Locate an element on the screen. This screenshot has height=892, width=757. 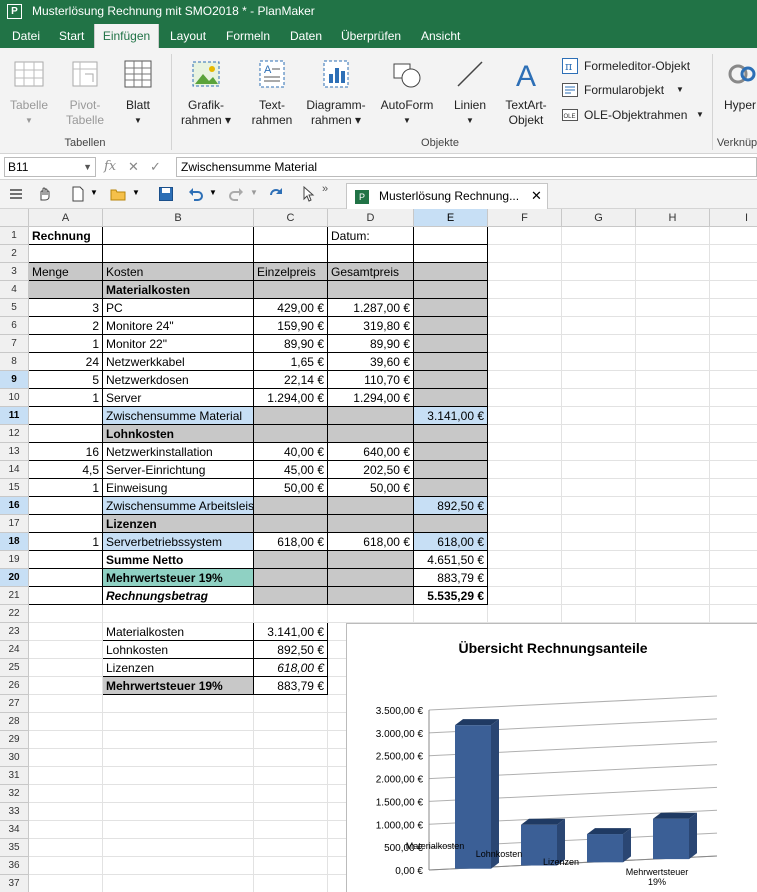
cell-g6 is located at coordinates (599, 326).